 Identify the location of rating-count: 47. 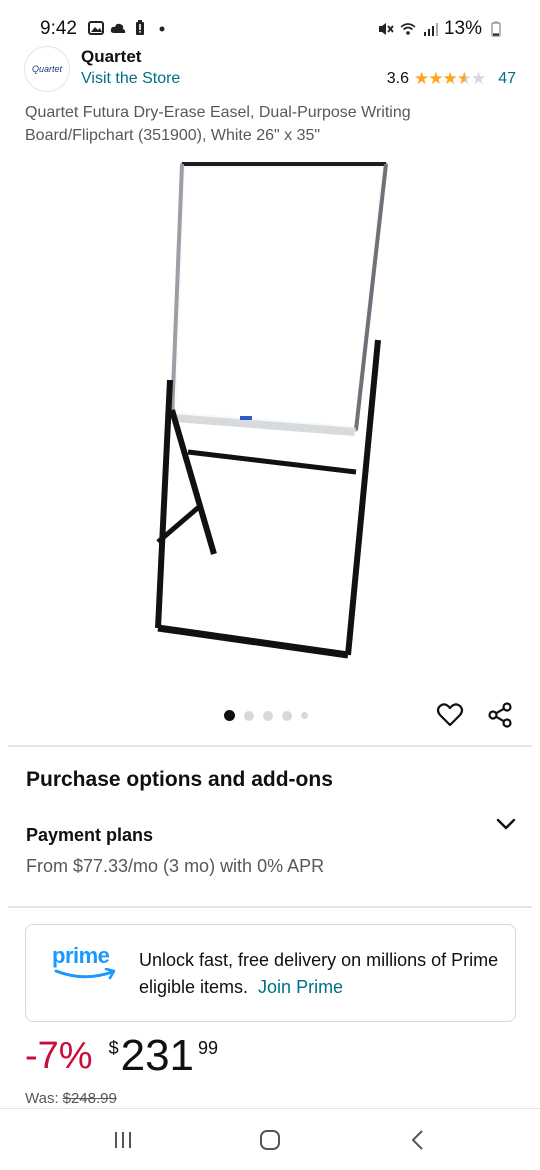
(507, 79).